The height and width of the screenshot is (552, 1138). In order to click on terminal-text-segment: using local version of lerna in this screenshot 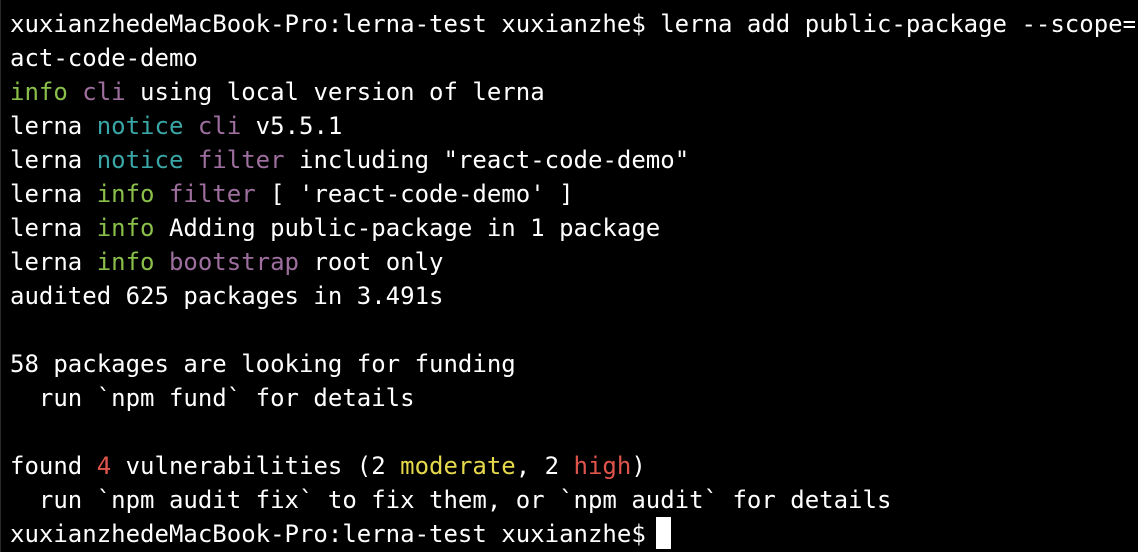, I will do `click(335, 92)`.